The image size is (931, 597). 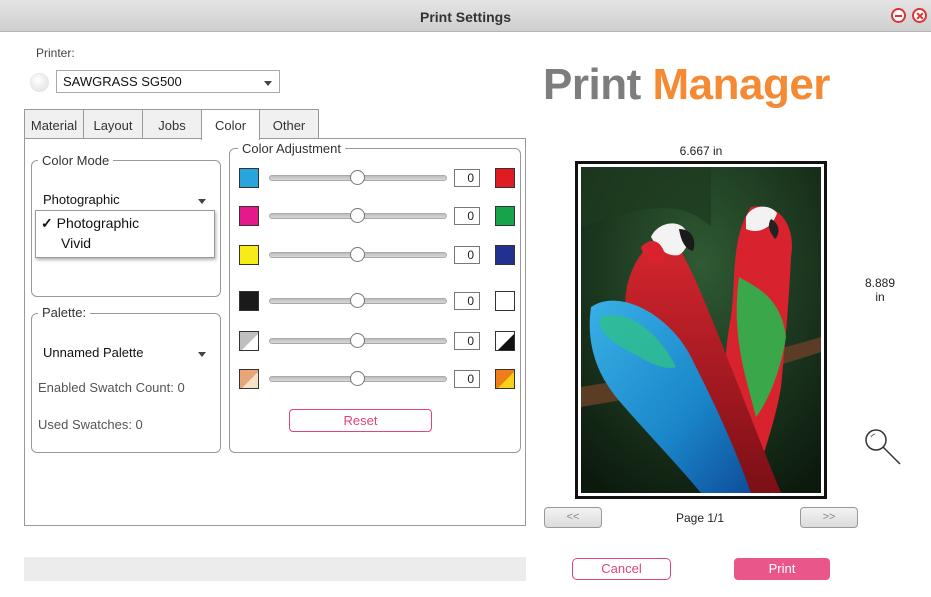 I want to click on tab-label: Jobs, so click(x=172, y=125).